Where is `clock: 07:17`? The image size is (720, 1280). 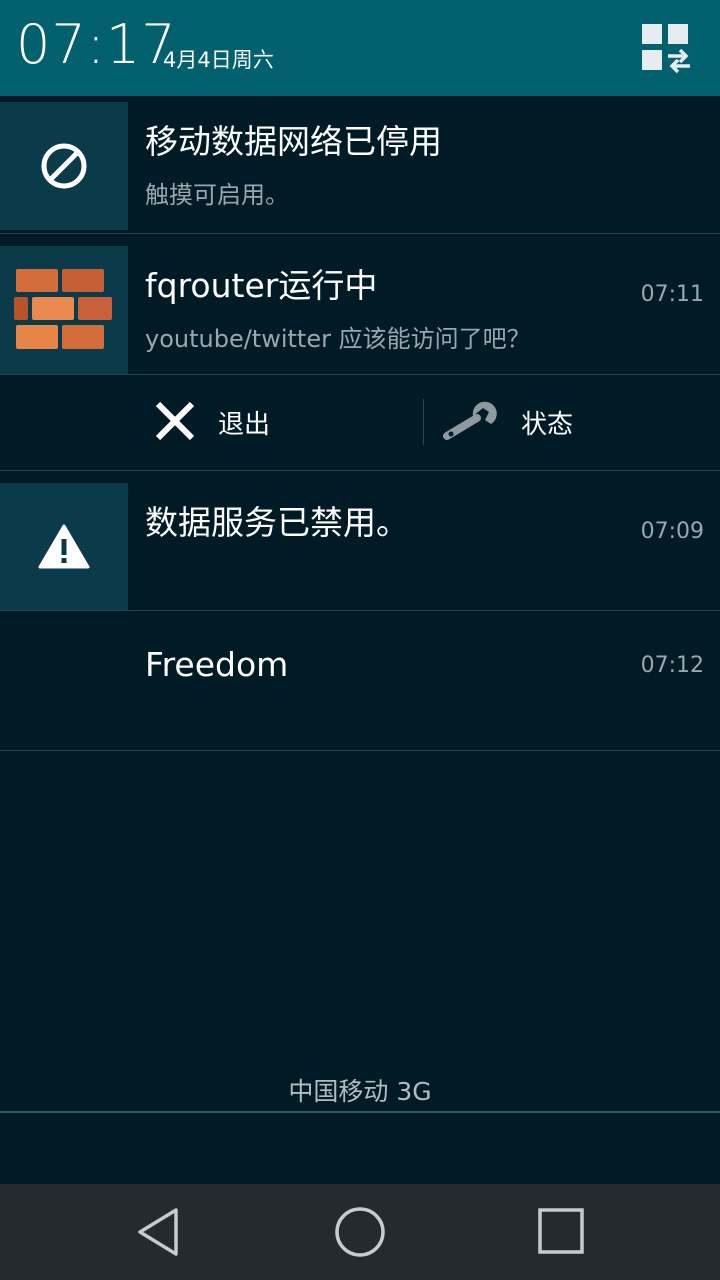
clock: 07:17 is located at coordinates (96, 45).